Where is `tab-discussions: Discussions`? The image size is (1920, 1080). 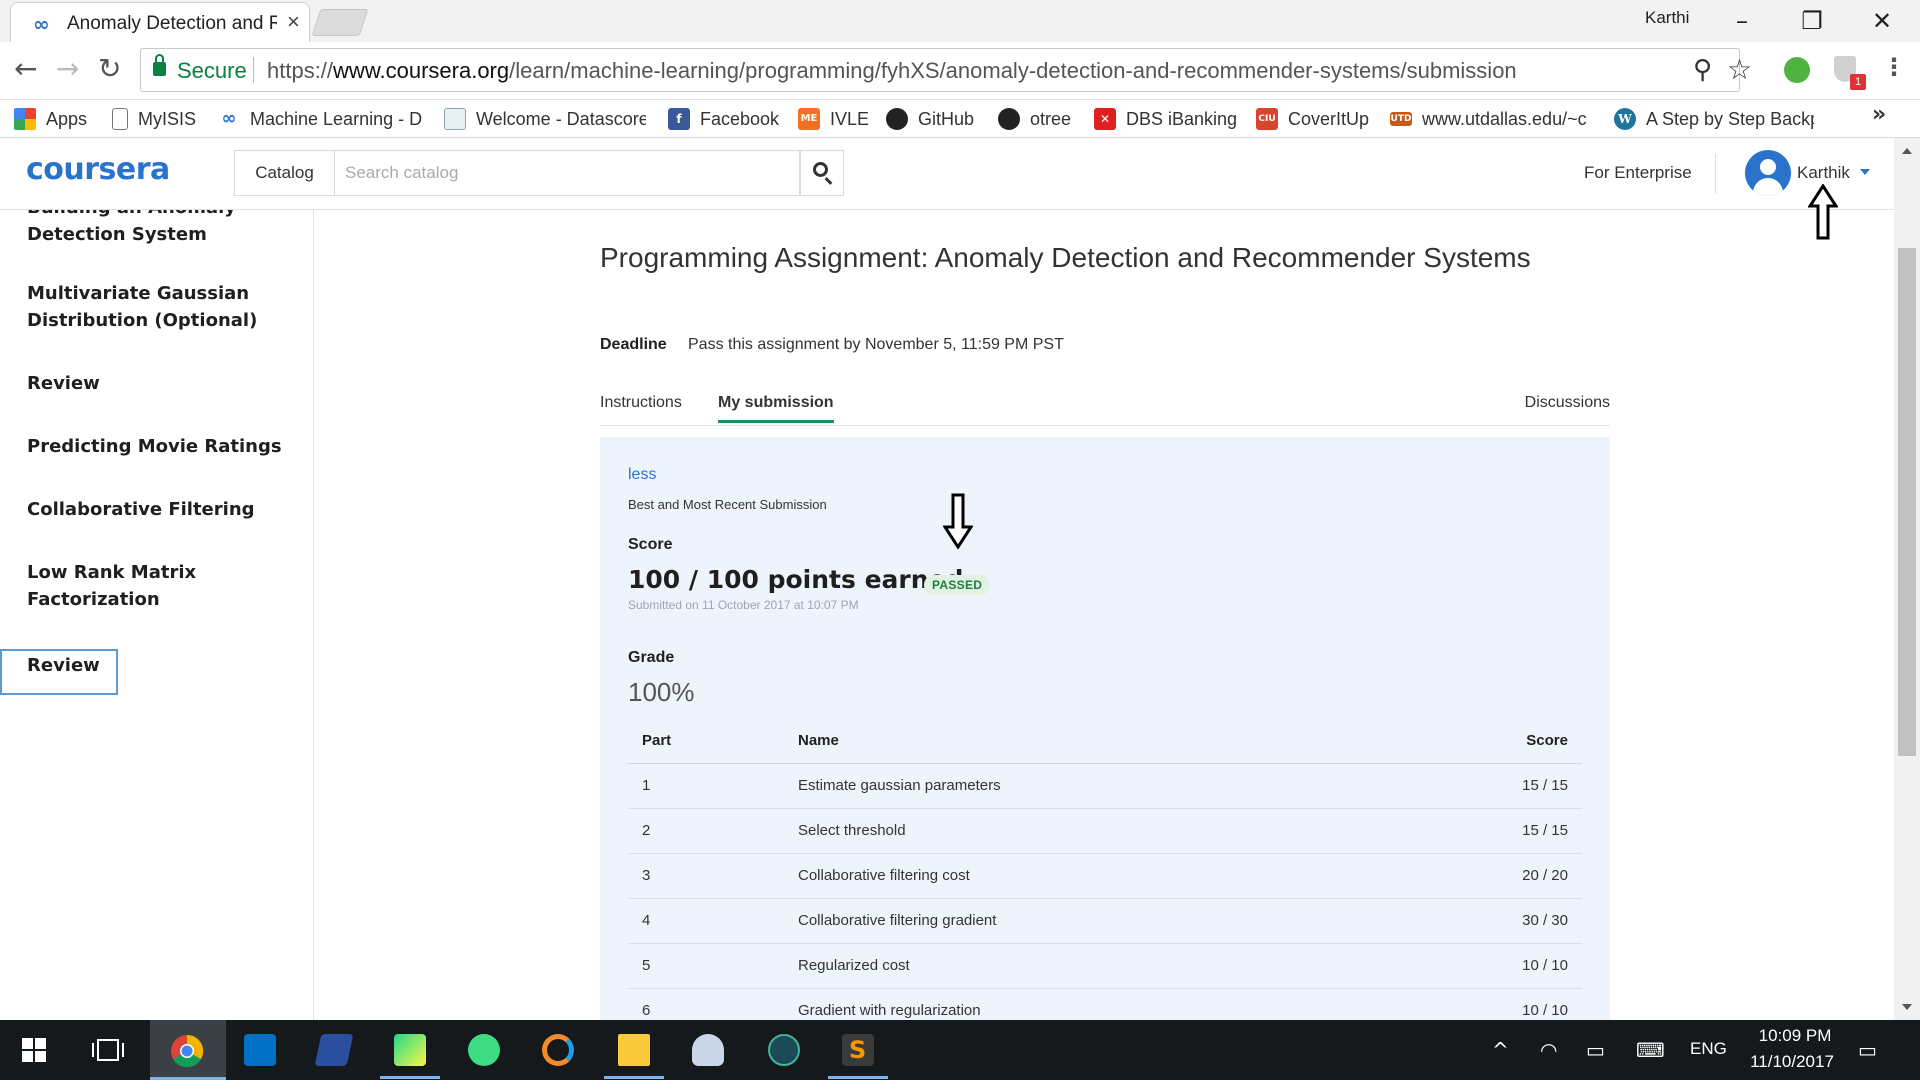 tab-discussions: Discussions is located at coordinates (1567, 407).